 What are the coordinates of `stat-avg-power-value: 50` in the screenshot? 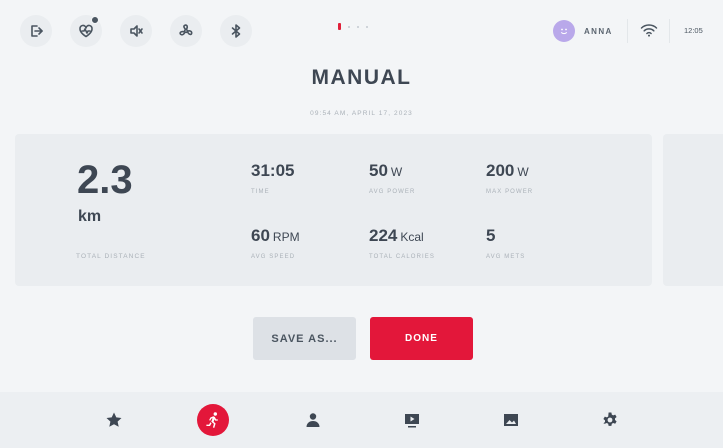 It's located at (378, 170).